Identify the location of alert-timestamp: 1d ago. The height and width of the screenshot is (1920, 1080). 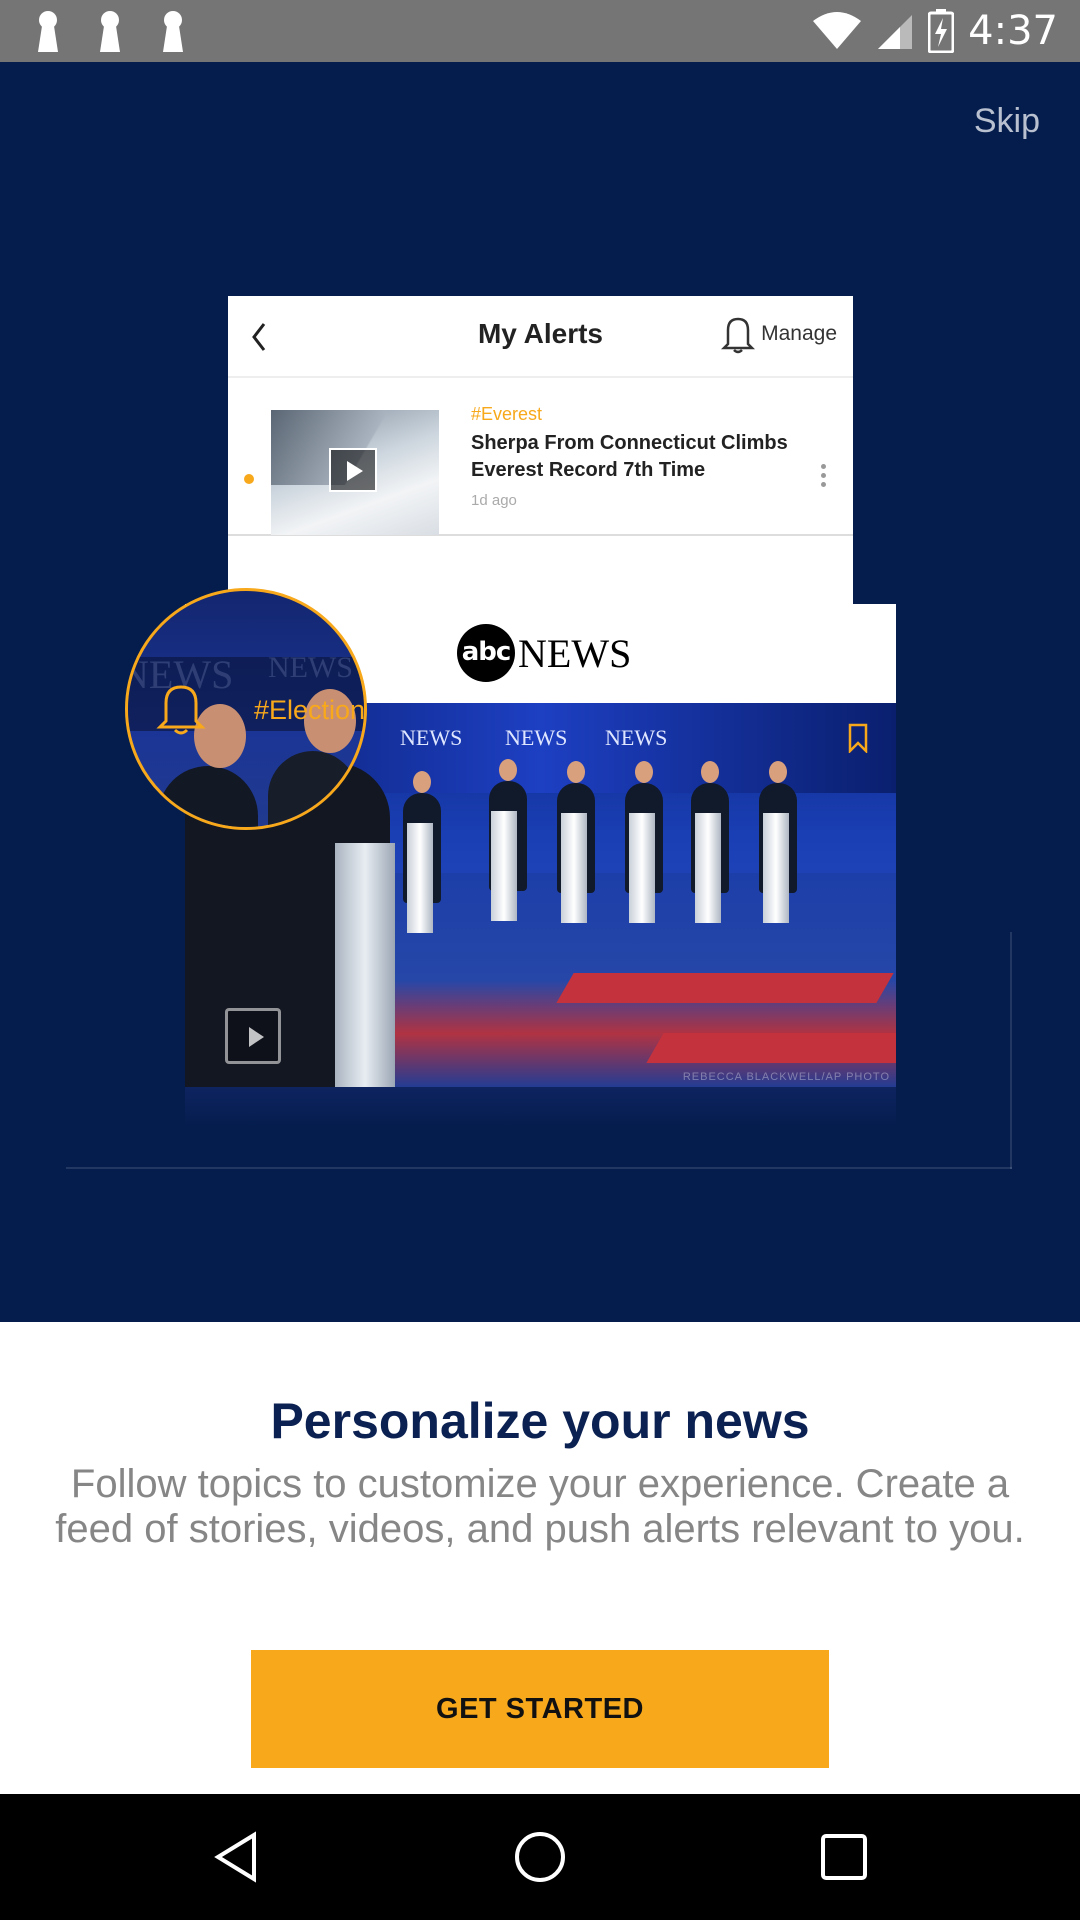
(494, 500).